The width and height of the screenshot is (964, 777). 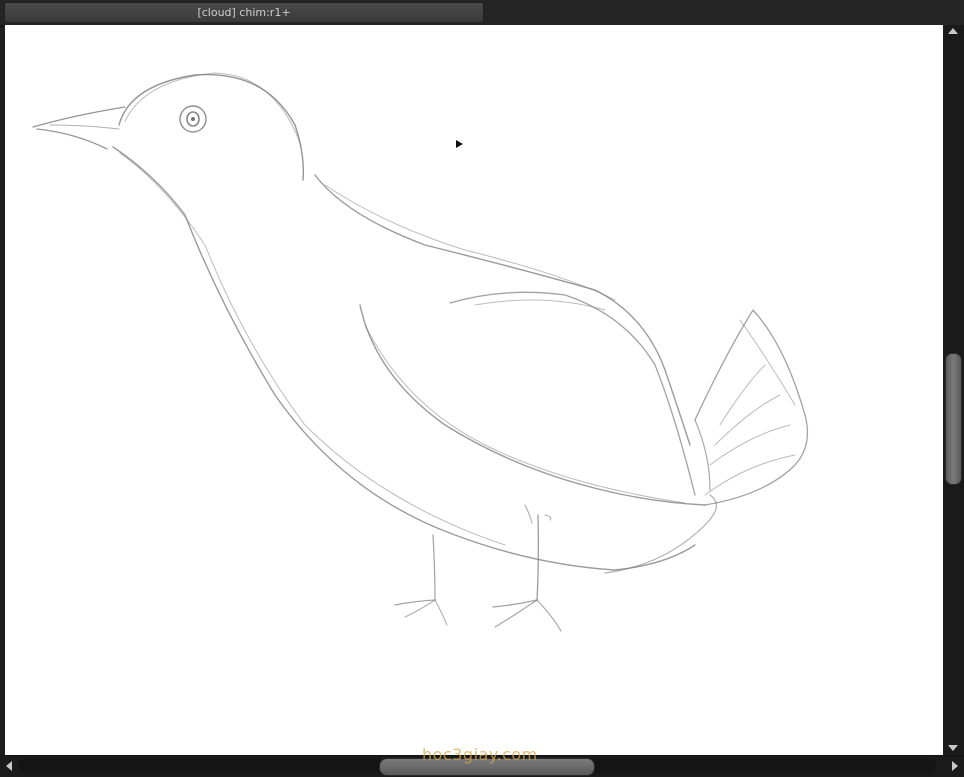 What do you see at coordinates (480, 754) in the screenshot?
I see `watermark-text: hoc3giay.com` at bounding box center [480, 754].